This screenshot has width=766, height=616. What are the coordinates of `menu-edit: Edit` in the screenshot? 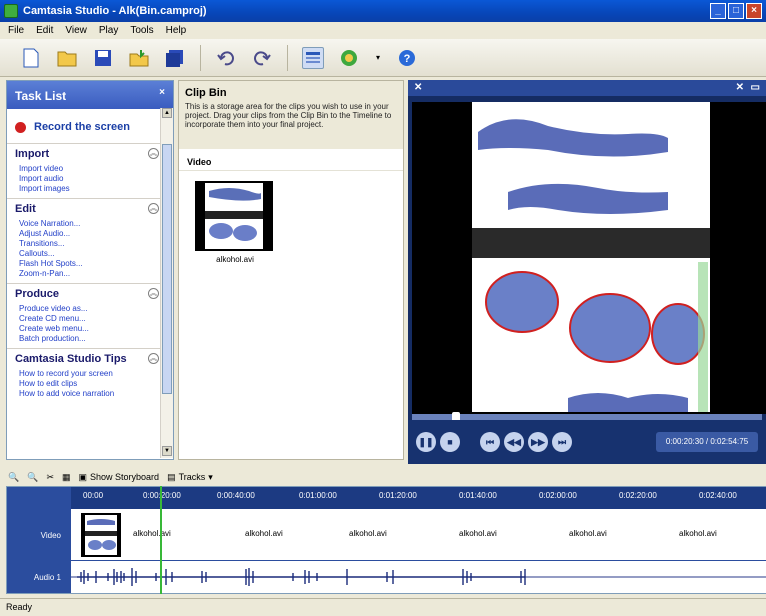 It's located at (44, 30).